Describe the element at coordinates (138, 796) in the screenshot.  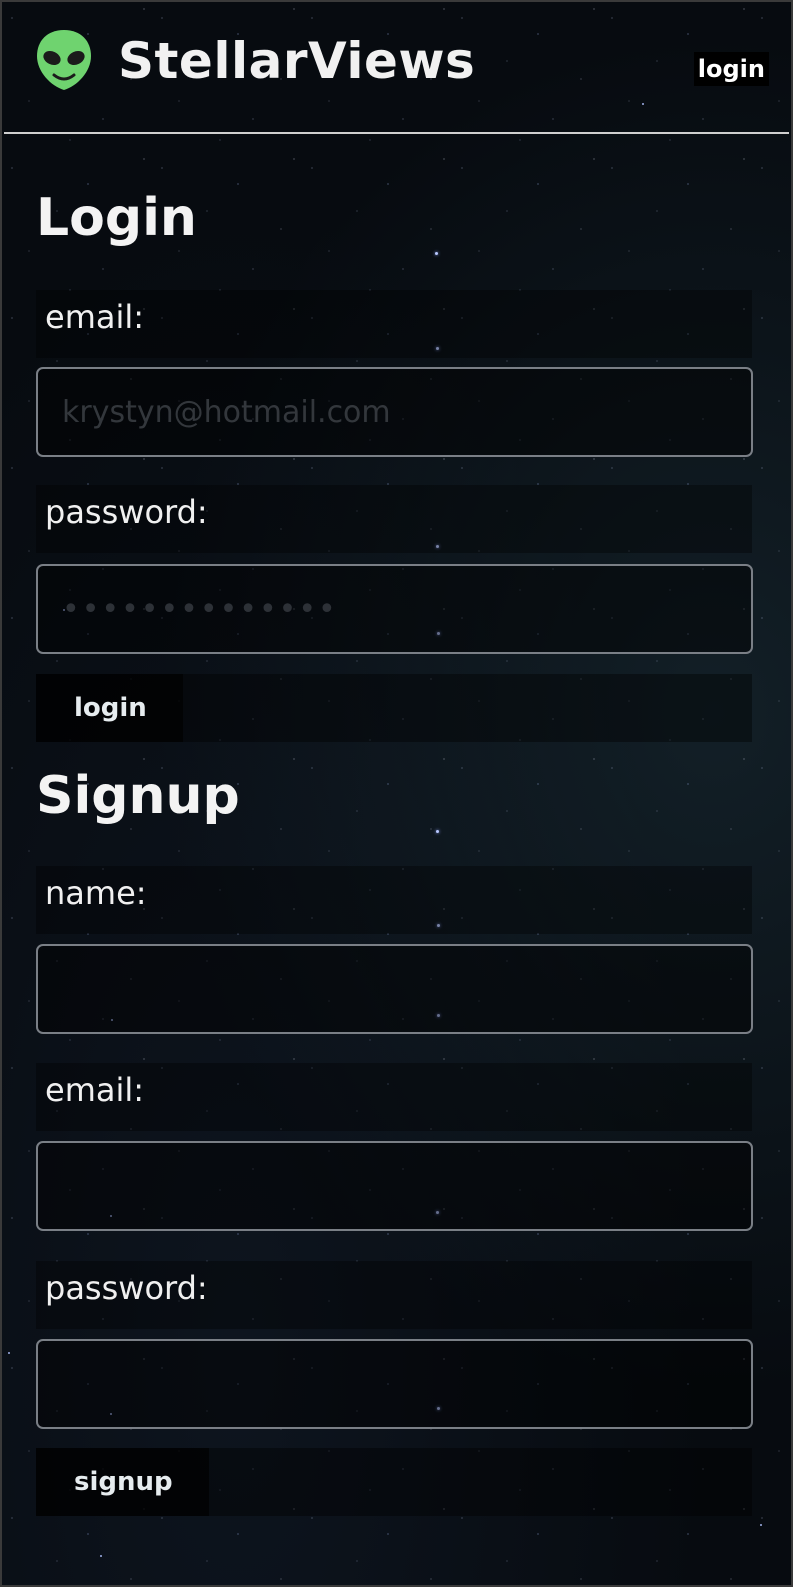
I see `signup-title: Signup` at that location.